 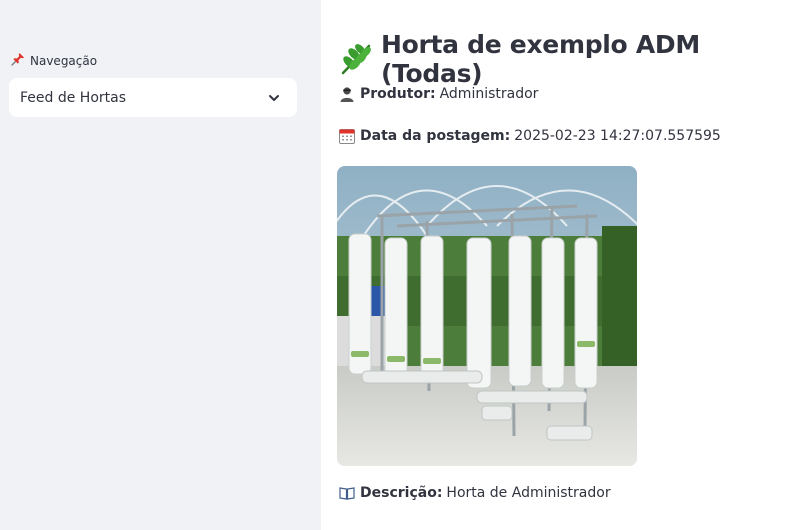 I want to click on description-row: Descrição: Horta de Administrador, so click(x=475, y=493).